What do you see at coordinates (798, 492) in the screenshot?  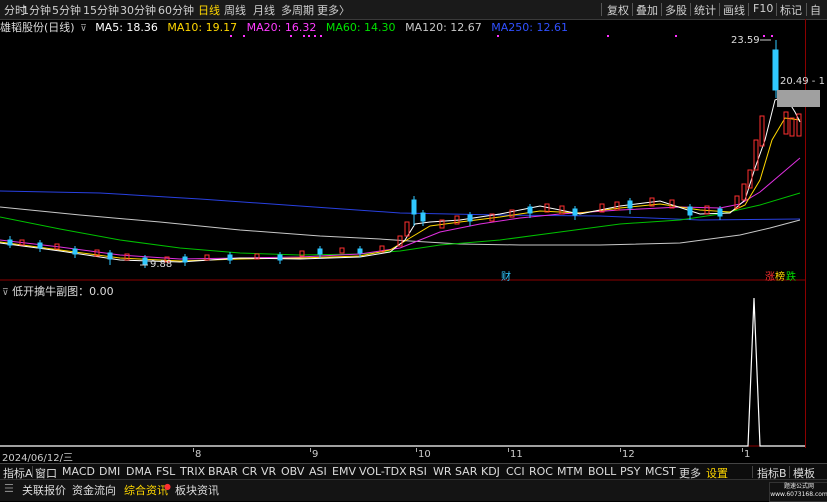 I see `watermark: 题速公式网 www.6073168.com` at bounding box center [798, 492].